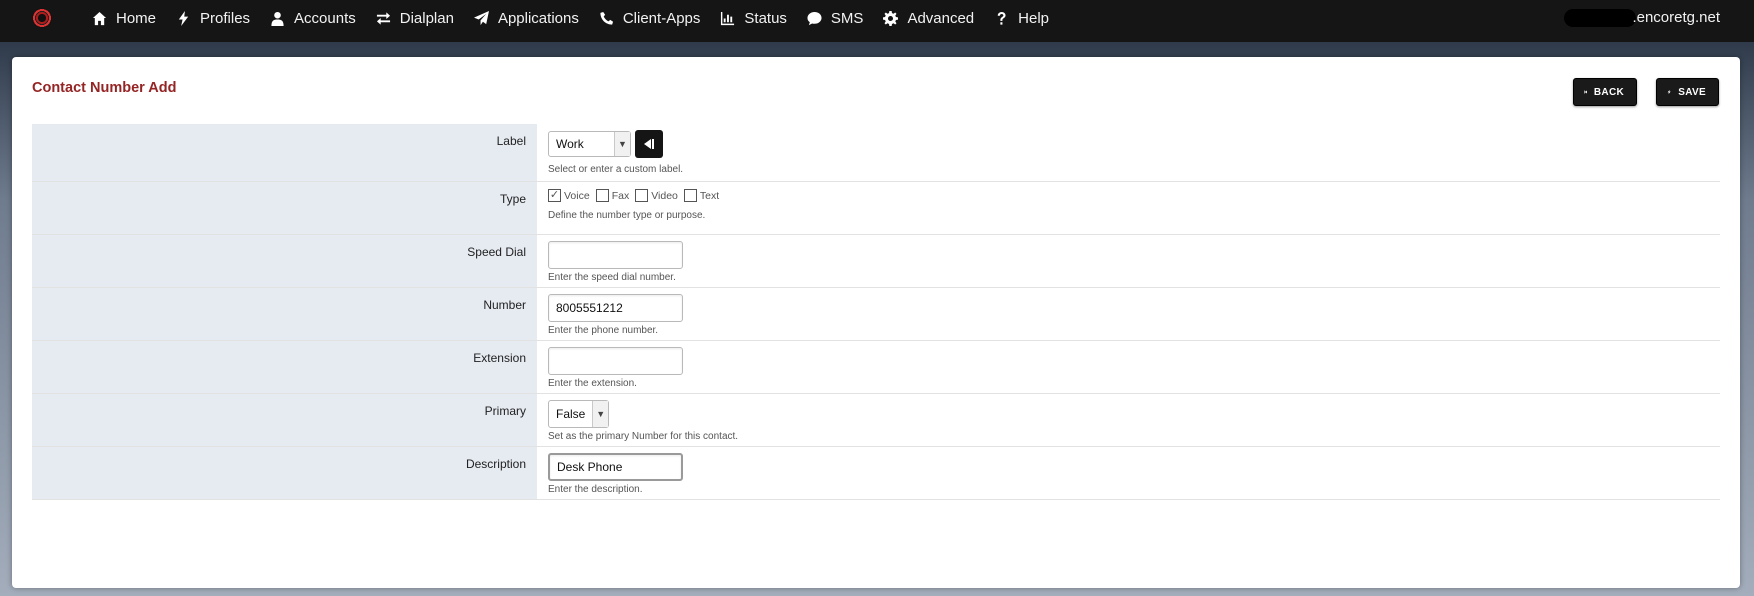 Image resolution: width=1754 pixels, height=596 pixels. What do you see at coordinates (1134, 195) in the screenshot?
I see `type-checkbox-group: ✓ Voice Fax Video Text` at bounding box center [1134, 195].